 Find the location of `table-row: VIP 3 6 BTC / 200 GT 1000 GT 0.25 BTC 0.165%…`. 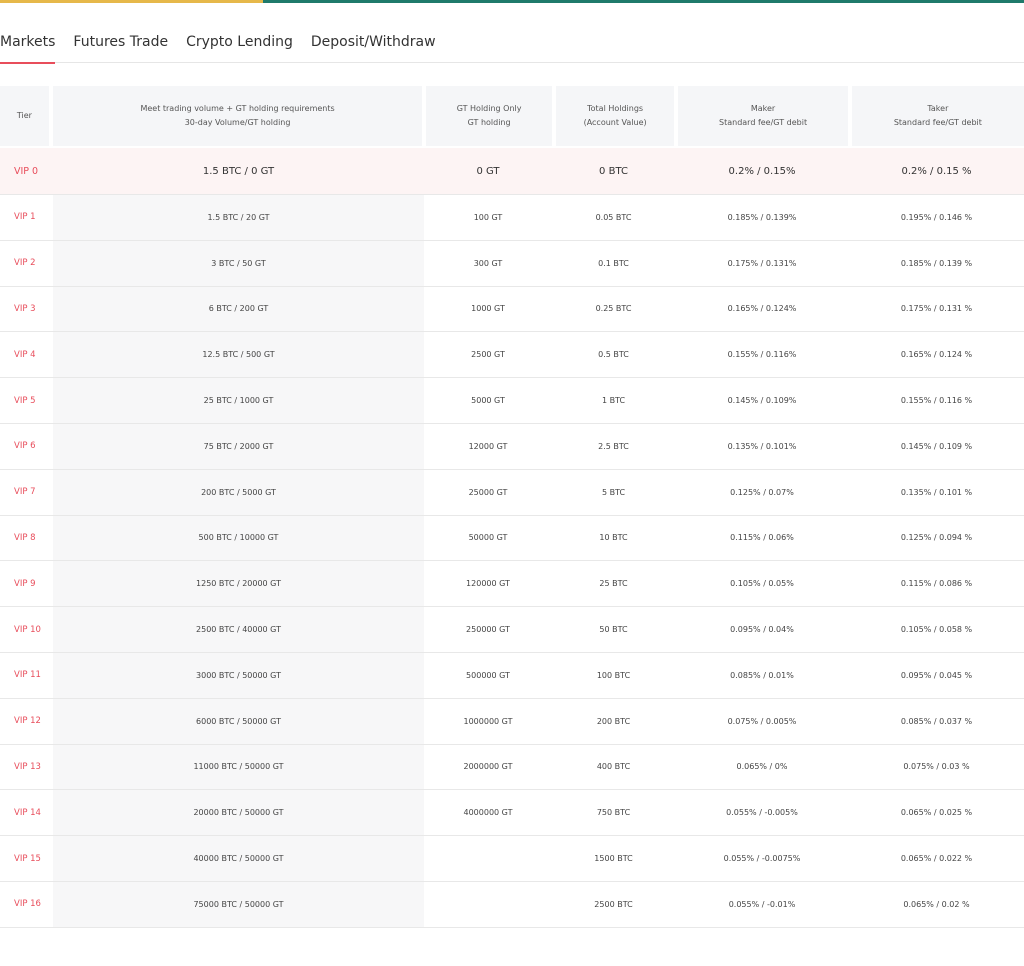

table-row: VIP 3 6 BTC / 200 GT 1000 GT 0.25 BTC 0.165%… is located at coordinates (512, 309).